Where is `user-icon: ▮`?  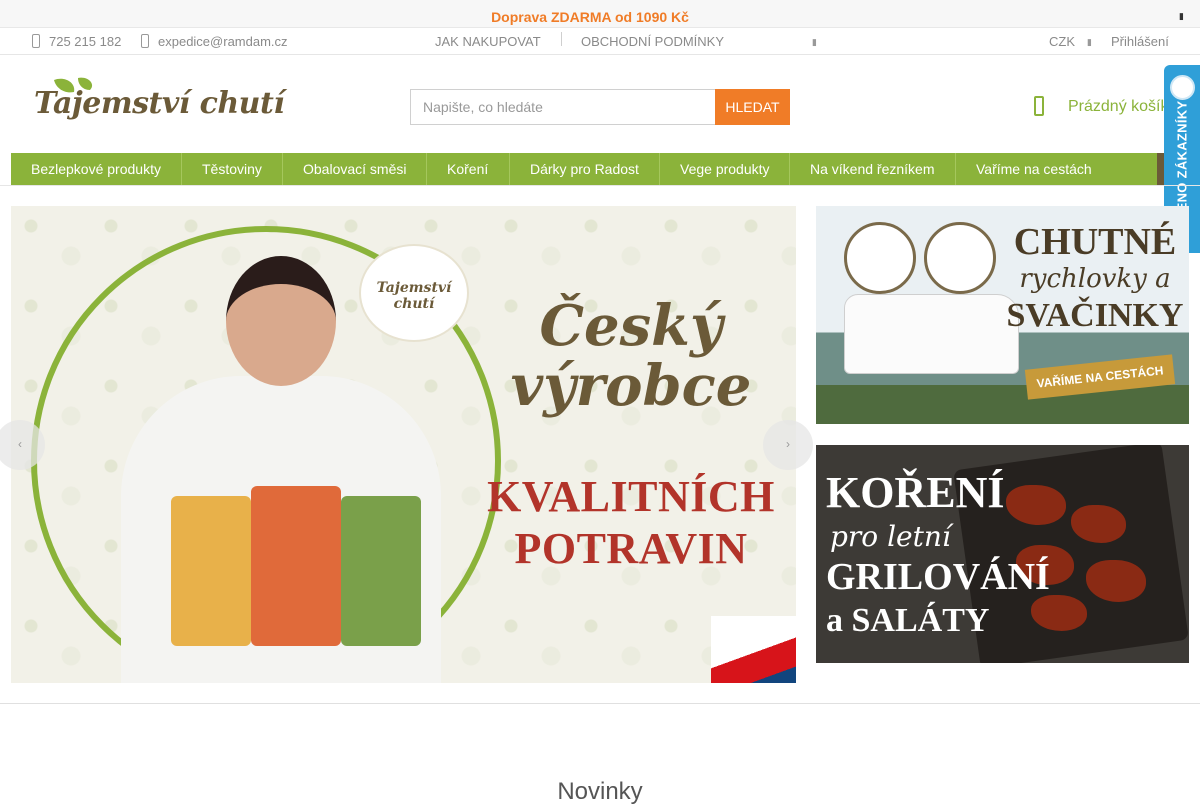
user-icon: ▮ is located at coordinates (1089, 42).